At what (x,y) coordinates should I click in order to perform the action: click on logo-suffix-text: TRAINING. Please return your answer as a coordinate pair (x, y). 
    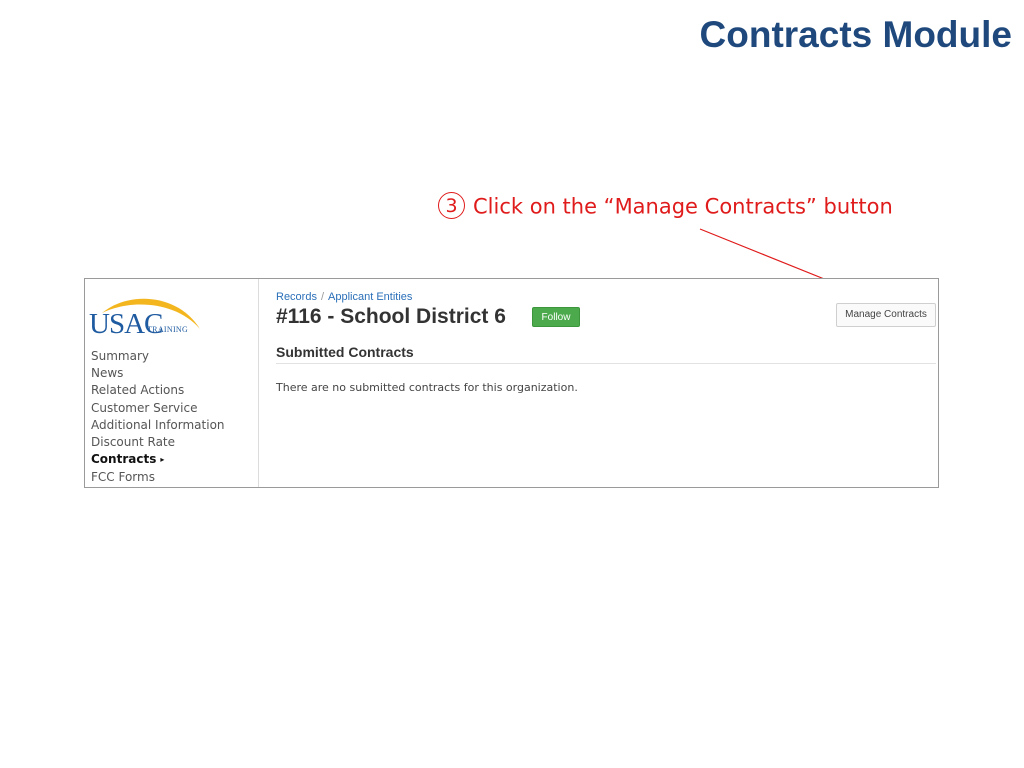
    Looking at the image, I should click on (168, 329).